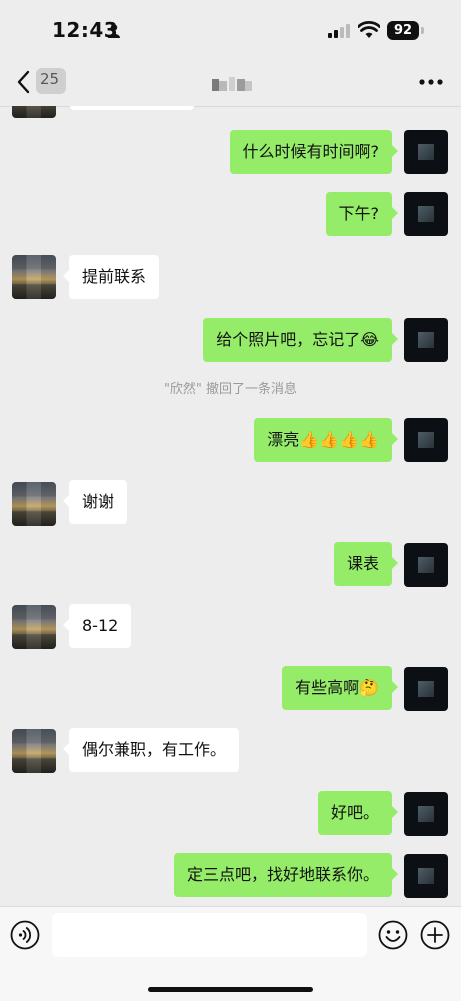 This screenshot has width=461, height=1001. Describe the element at coordinates (230, 389) in the screenshot. I see `recall-notice: "欣然" 撤回了一条消息` at that location.